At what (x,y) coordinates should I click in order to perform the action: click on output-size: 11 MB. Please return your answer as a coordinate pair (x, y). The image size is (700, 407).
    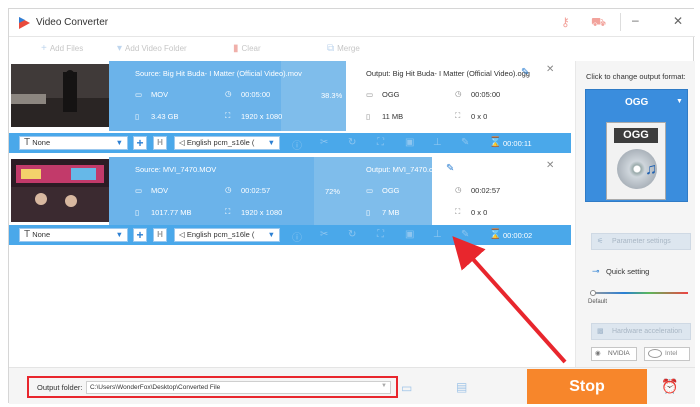
    Looking at the image, I should click on (393, 116).